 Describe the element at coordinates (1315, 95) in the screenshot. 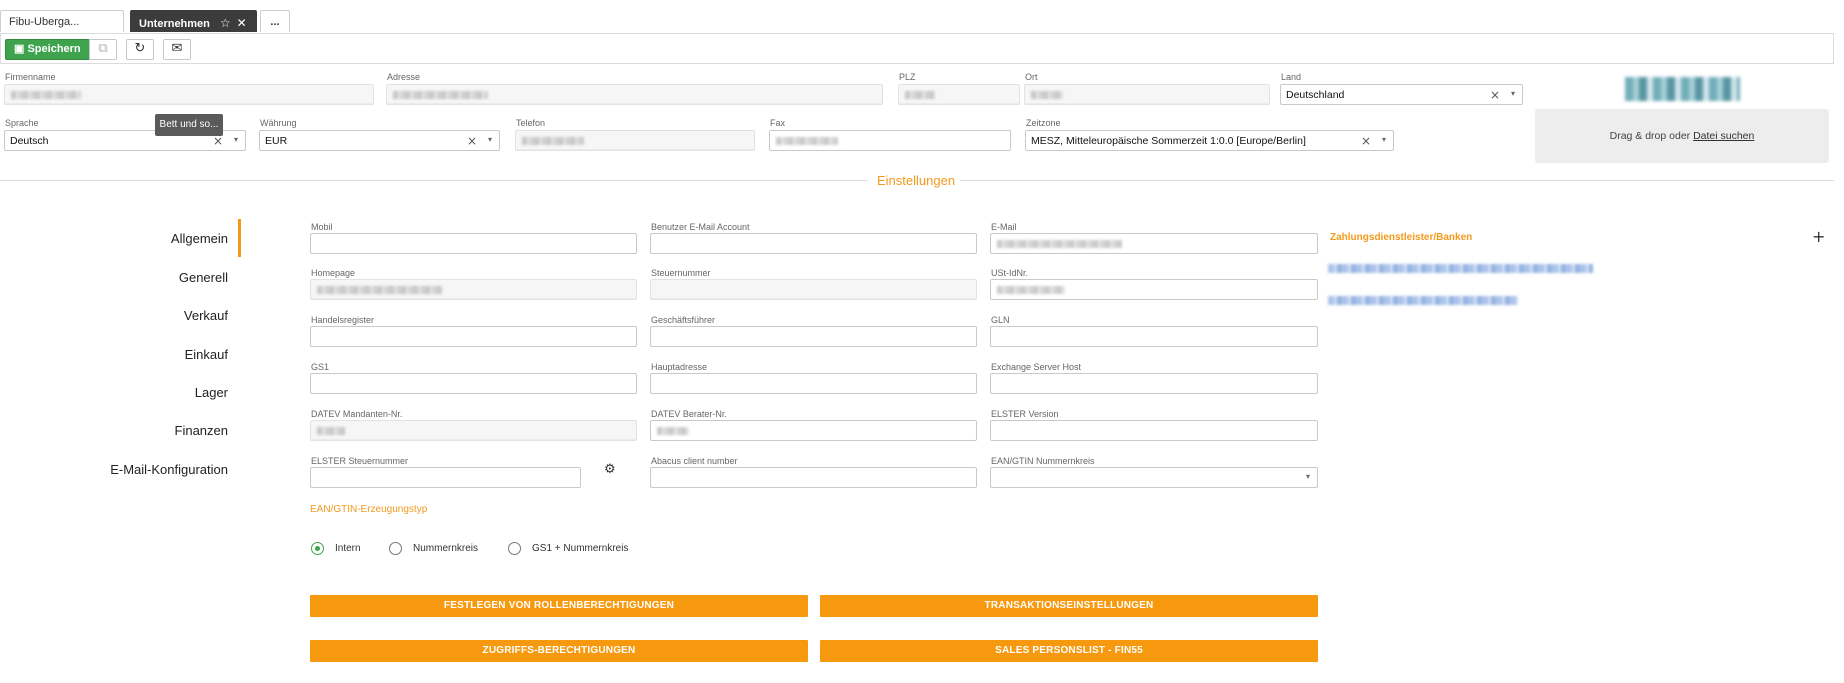

I see `land-value: Deutschland` at that location.